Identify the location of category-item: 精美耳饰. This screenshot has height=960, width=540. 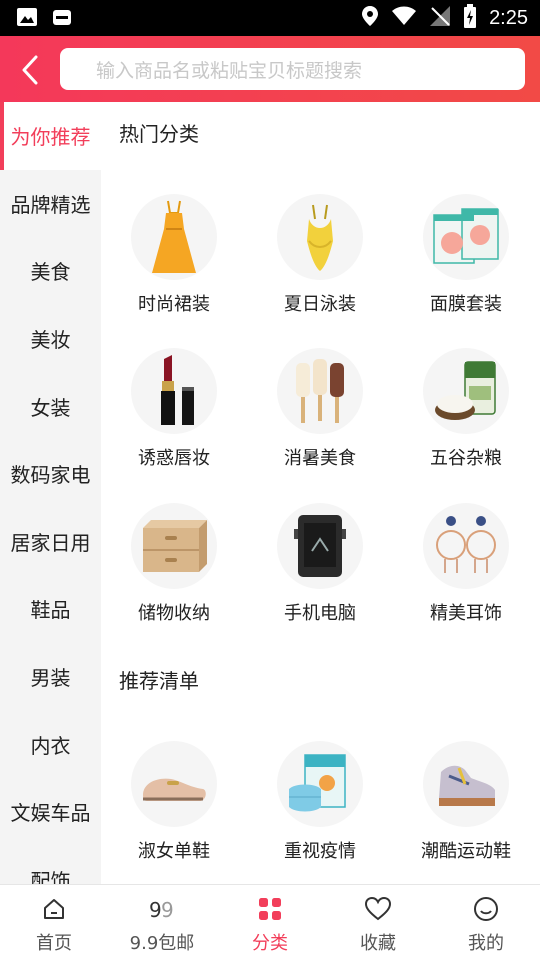
(466, 564).